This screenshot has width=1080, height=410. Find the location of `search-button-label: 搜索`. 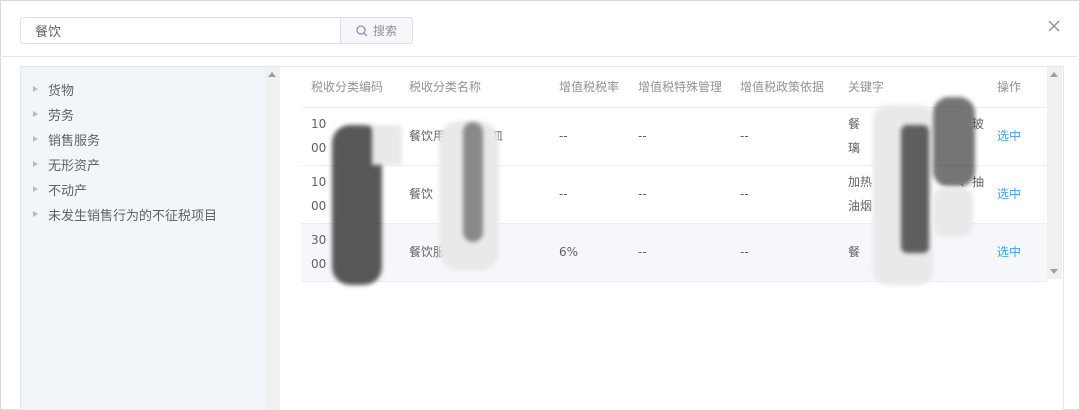

search-button-label: 搜索 is located at coordinates (384, 31).